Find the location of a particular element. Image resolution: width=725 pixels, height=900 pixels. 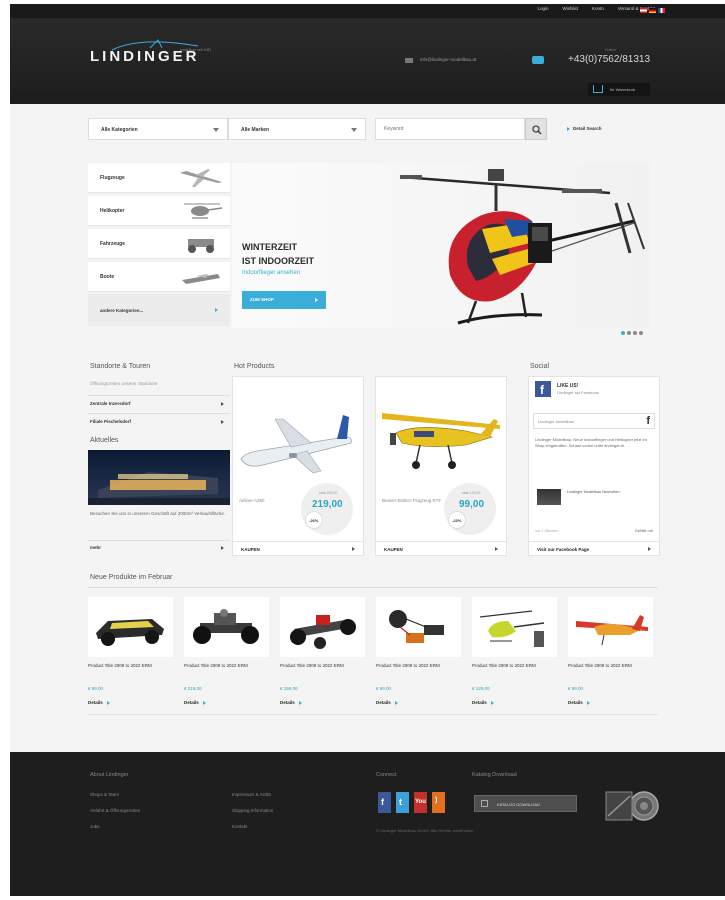

footer-link-shops: Shops & Team is located at coordinates (104, 794).